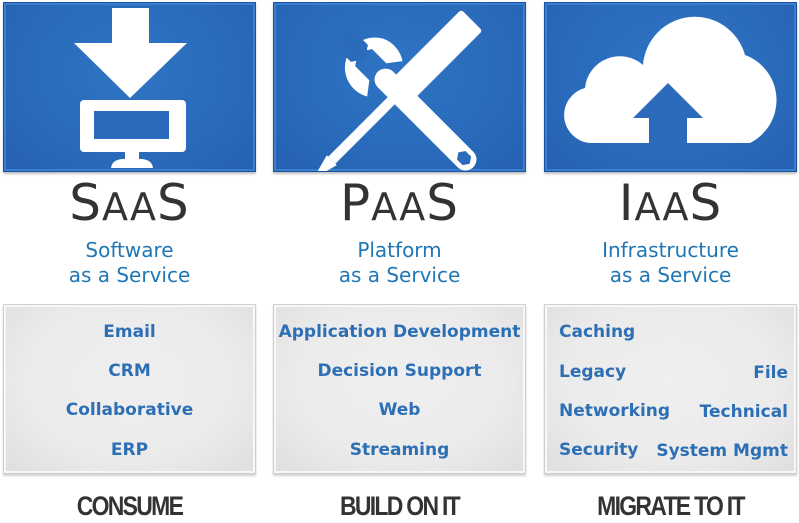  I want to click on saas-tile, so click(129, 87).